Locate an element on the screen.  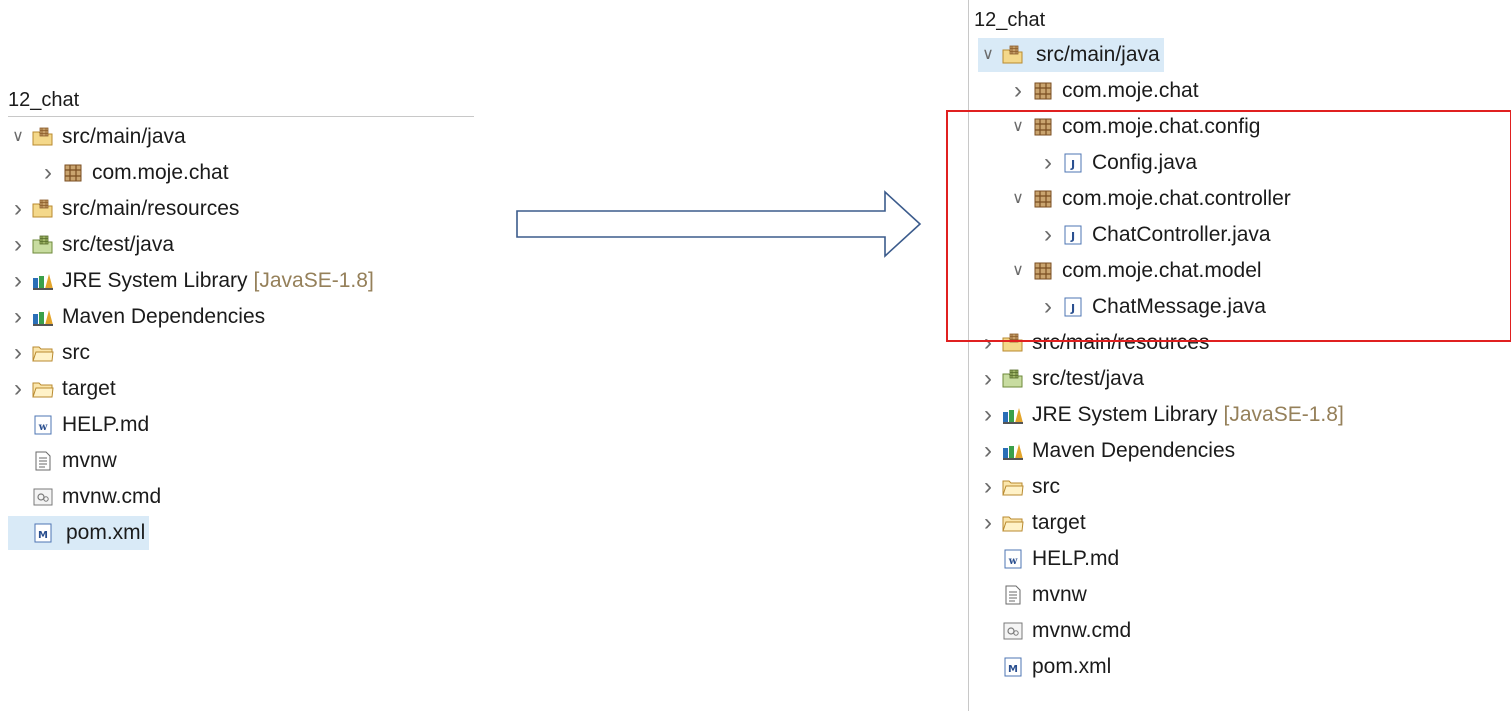
transition-arrow-icon is located at coordinates (719, 224).